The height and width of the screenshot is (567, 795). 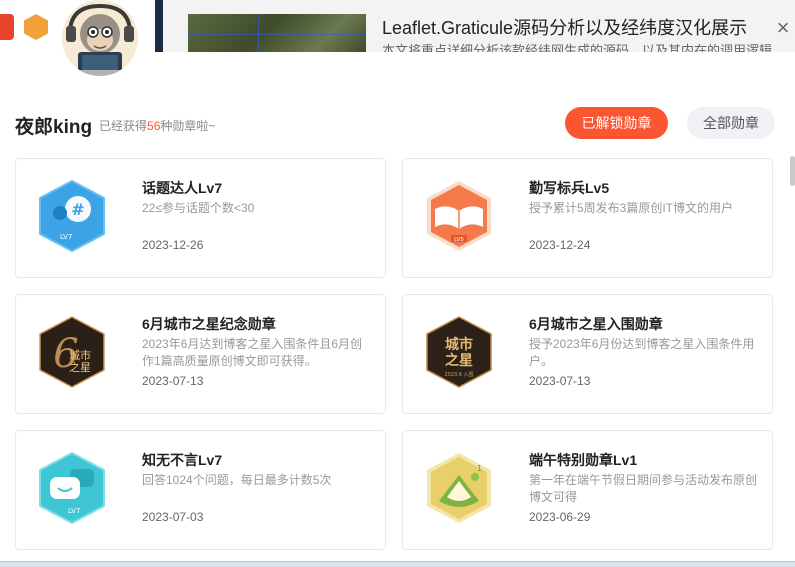 I want to click on taskbar-strip, so click(x=397, y=564).